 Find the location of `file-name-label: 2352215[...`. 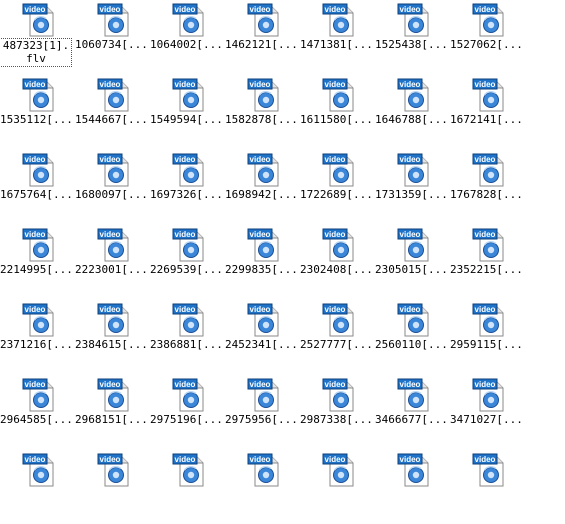

file-name-label: 2352215[... is located at coordinates (486, 270).